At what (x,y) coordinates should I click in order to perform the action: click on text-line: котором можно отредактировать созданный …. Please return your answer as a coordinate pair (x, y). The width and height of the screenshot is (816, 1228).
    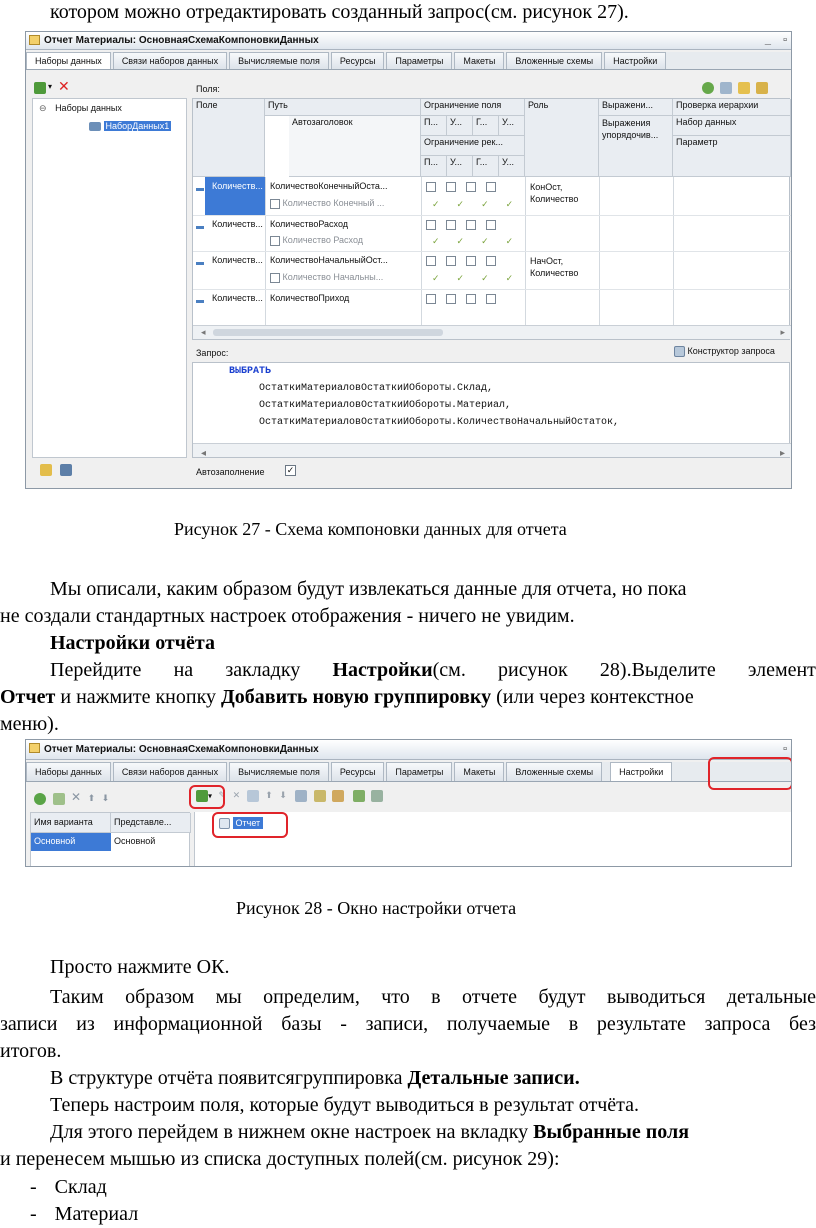
    Looking at the image, I should click on (339, 12).